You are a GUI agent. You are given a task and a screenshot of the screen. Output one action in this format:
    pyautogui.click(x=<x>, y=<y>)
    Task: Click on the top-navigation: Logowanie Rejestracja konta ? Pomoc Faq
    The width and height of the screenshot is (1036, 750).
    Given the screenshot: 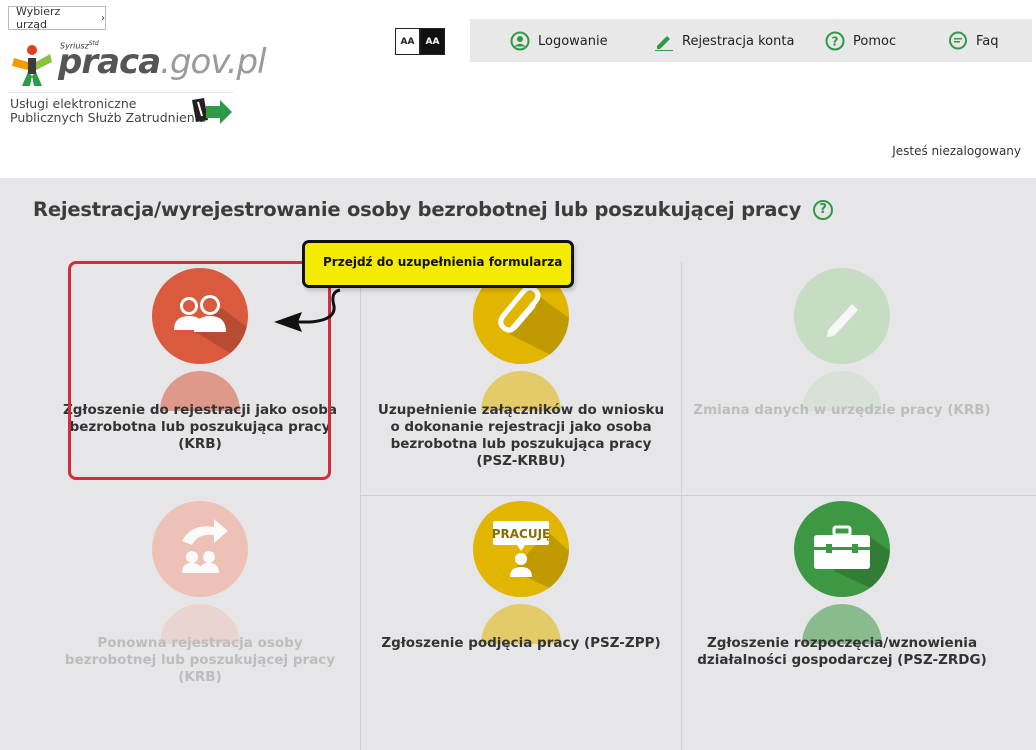 What is the action you would take?
    pyautogui.click(x=751, y=40)
    